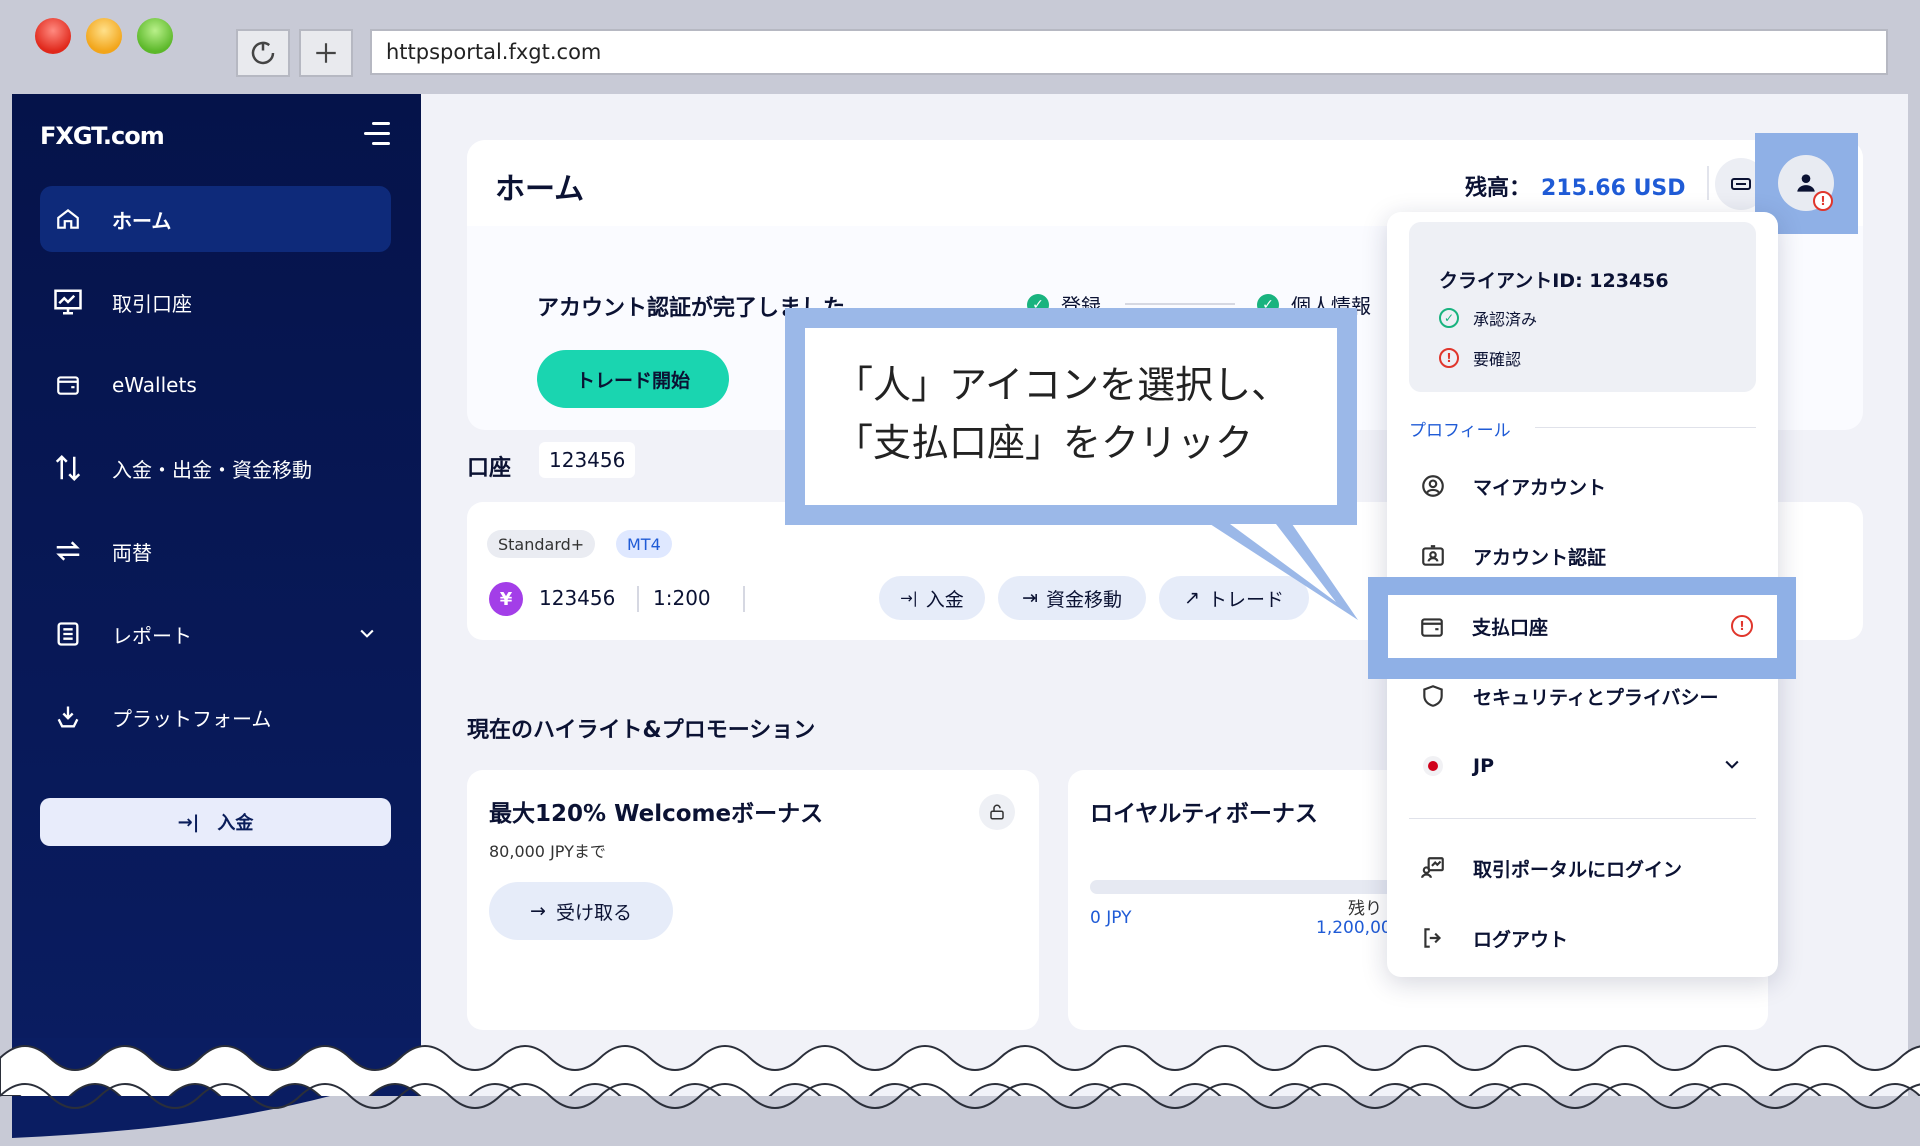 This screenshot has height=1146, width=1920. Describe the element at coordinates (132, 552) in the screenshot. I see `sidebar-item-label: 両替` at that location.